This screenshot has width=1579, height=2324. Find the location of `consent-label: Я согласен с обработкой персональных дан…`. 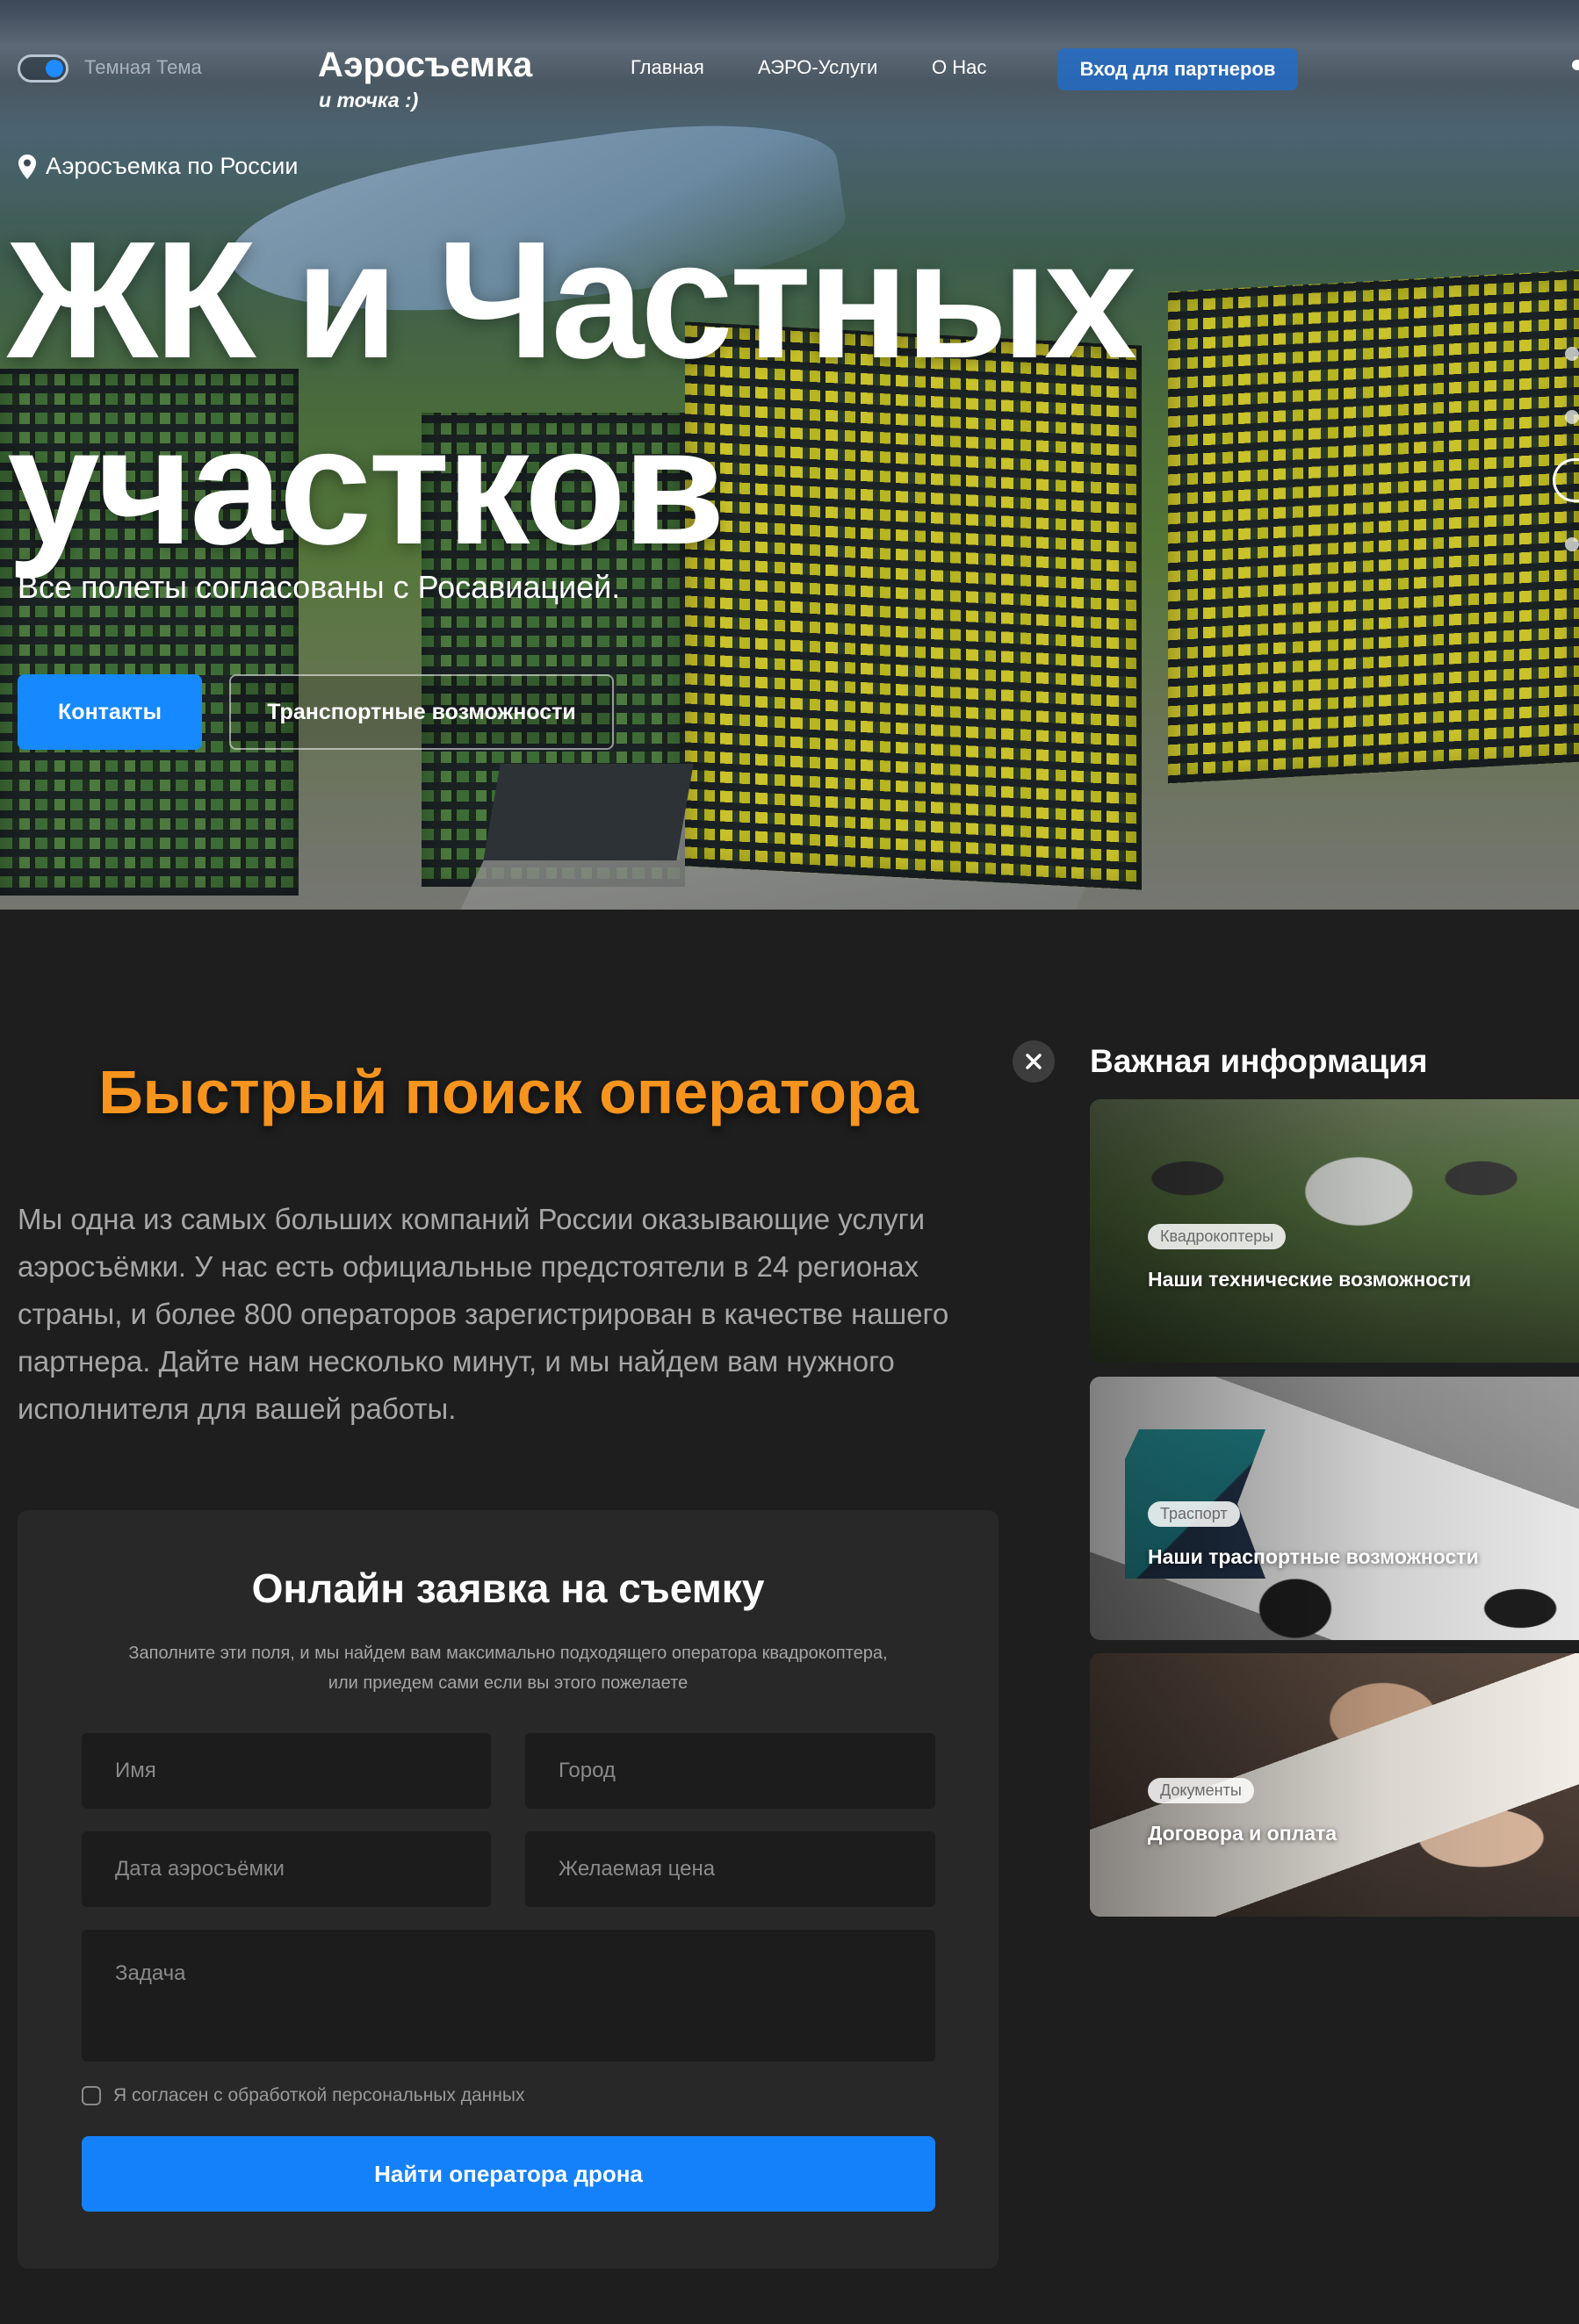

consent-label: Я согласен с обработкой персональных дан… is located at coordinates (319, 2095).